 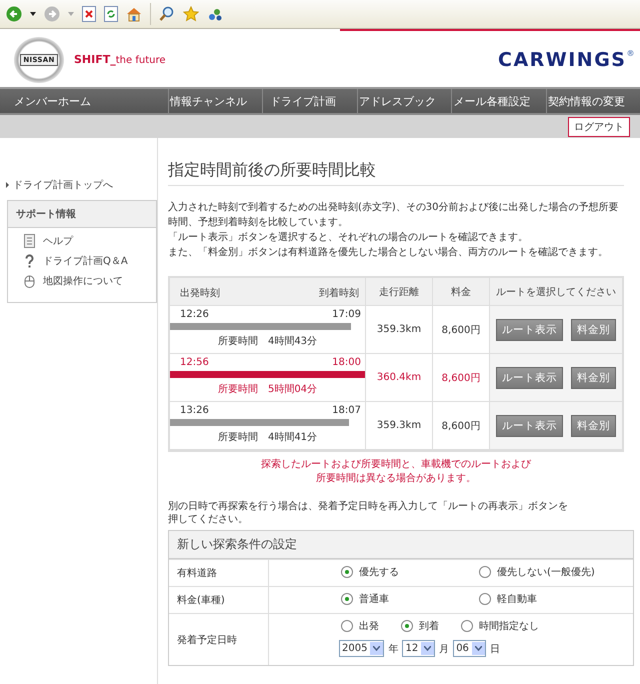 I want to click on forward-icon, so click(x=52, y=14).